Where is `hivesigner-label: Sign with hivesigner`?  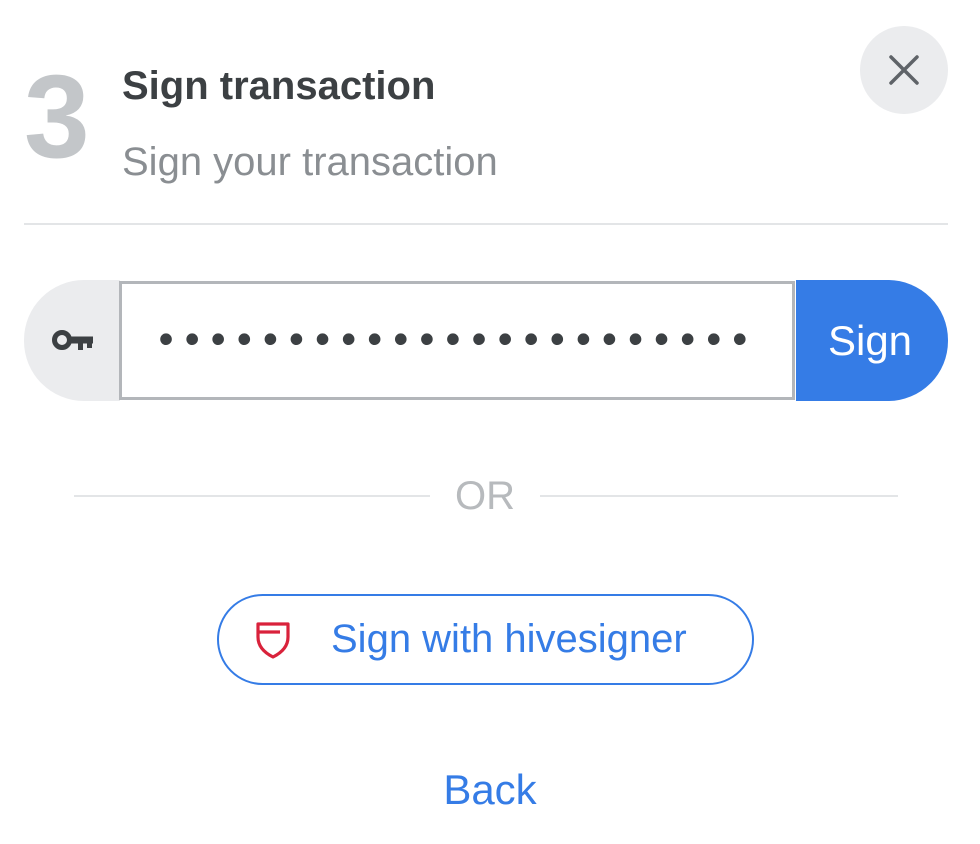 hivesigner-label: Sign with hivesigner is located at coordinates (509, 639).